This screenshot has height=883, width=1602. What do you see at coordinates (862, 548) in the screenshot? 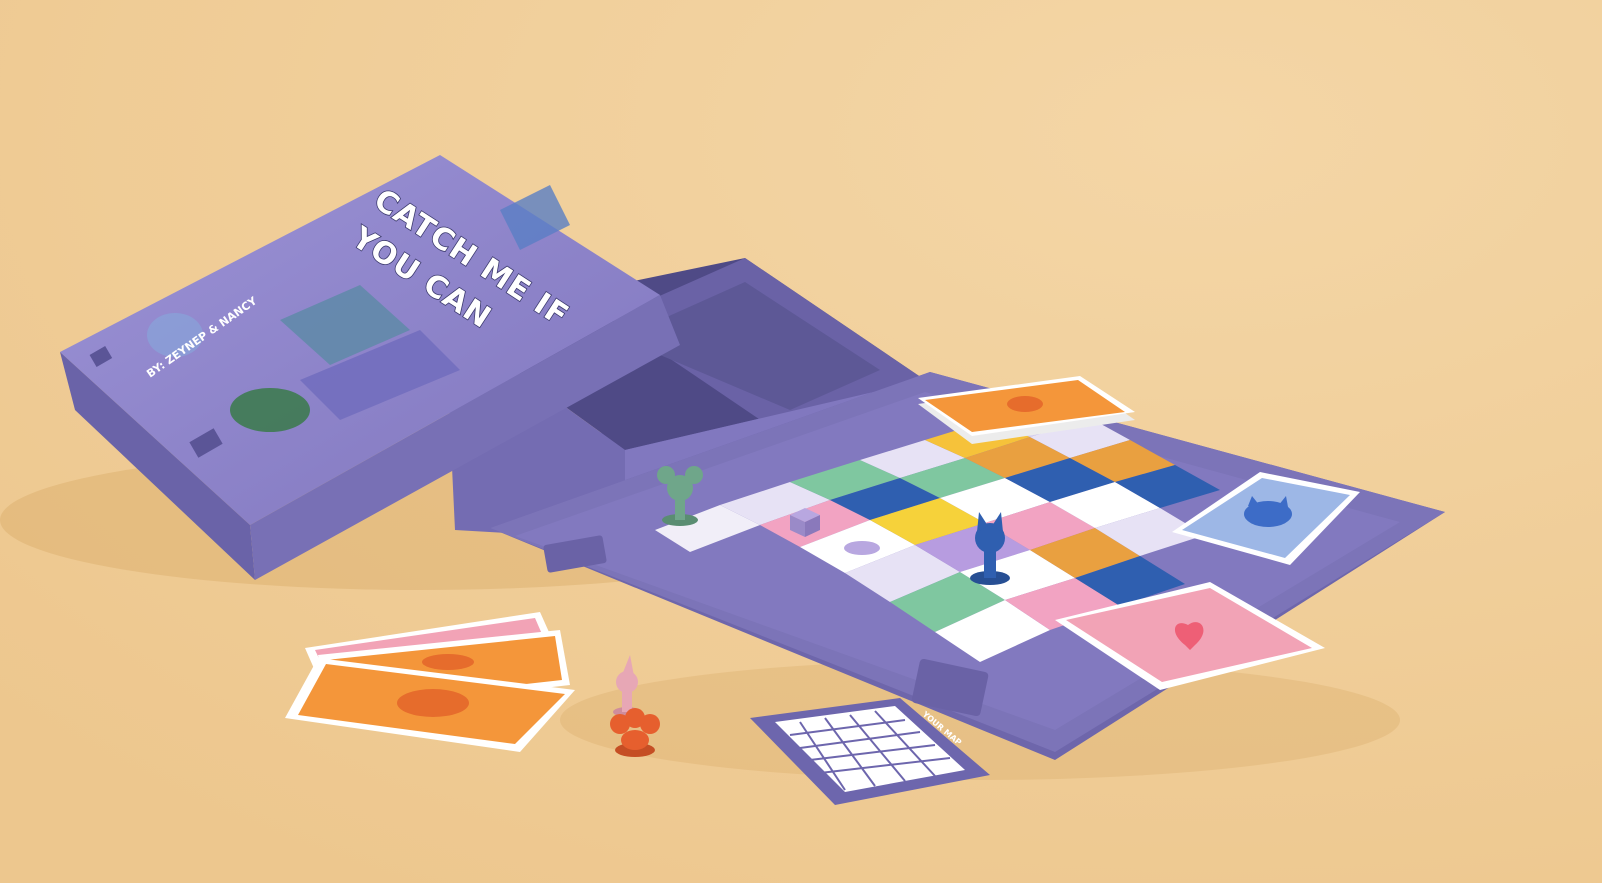
I see `purple-disc-token` at bounding box center [862, 548].